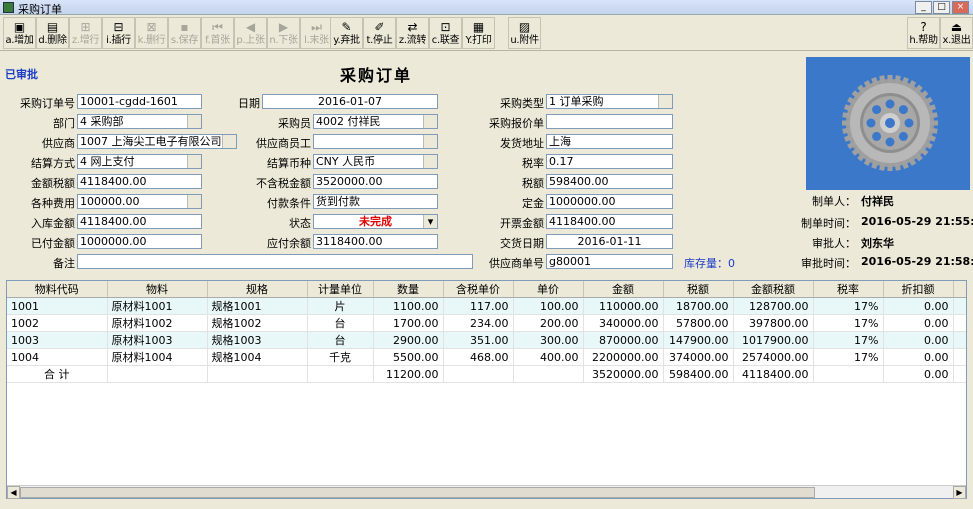 The image size is (973, 509). Describe the element at coordinates (609, 141) in the screenshot. I see `ship-addr-field: 上海` at that location.